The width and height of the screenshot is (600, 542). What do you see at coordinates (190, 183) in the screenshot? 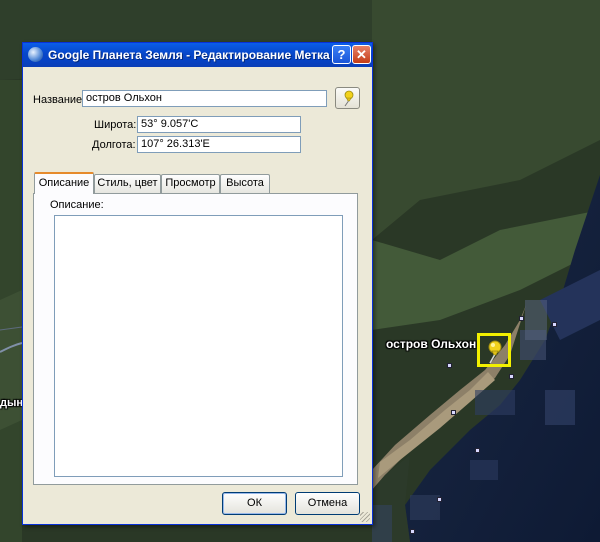
I see `tab-view: Просмотр` at bounding box center [190, 183].